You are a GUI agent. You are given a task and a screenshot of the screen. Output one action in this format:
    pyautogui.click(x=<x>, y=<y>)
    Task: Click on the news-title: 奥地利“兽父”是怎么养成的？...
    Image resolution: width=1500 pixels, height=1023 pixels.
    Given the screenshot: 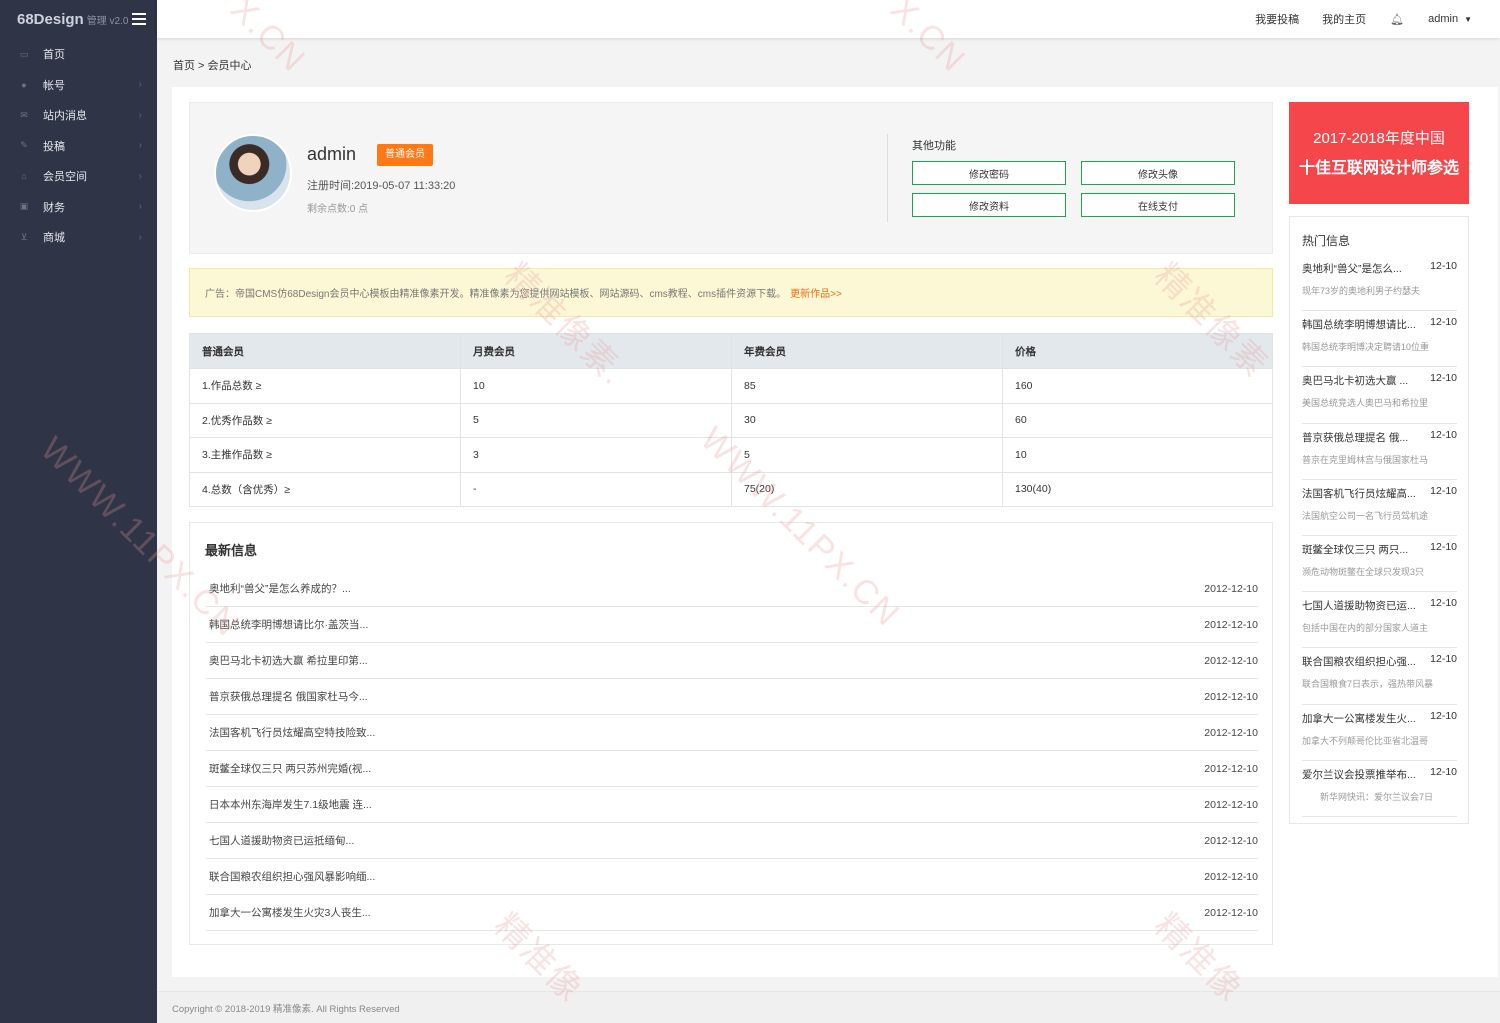 What is the action you would take?
    pyautogui.click(x=280, y=588)
    